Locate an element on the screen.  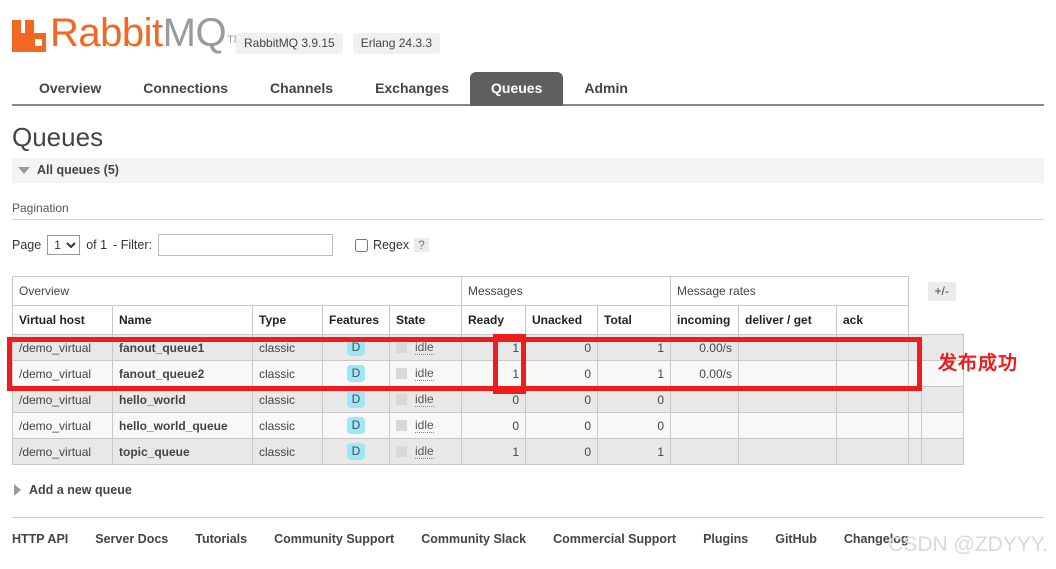
state-label: idle is located at coordinates (424, 451).